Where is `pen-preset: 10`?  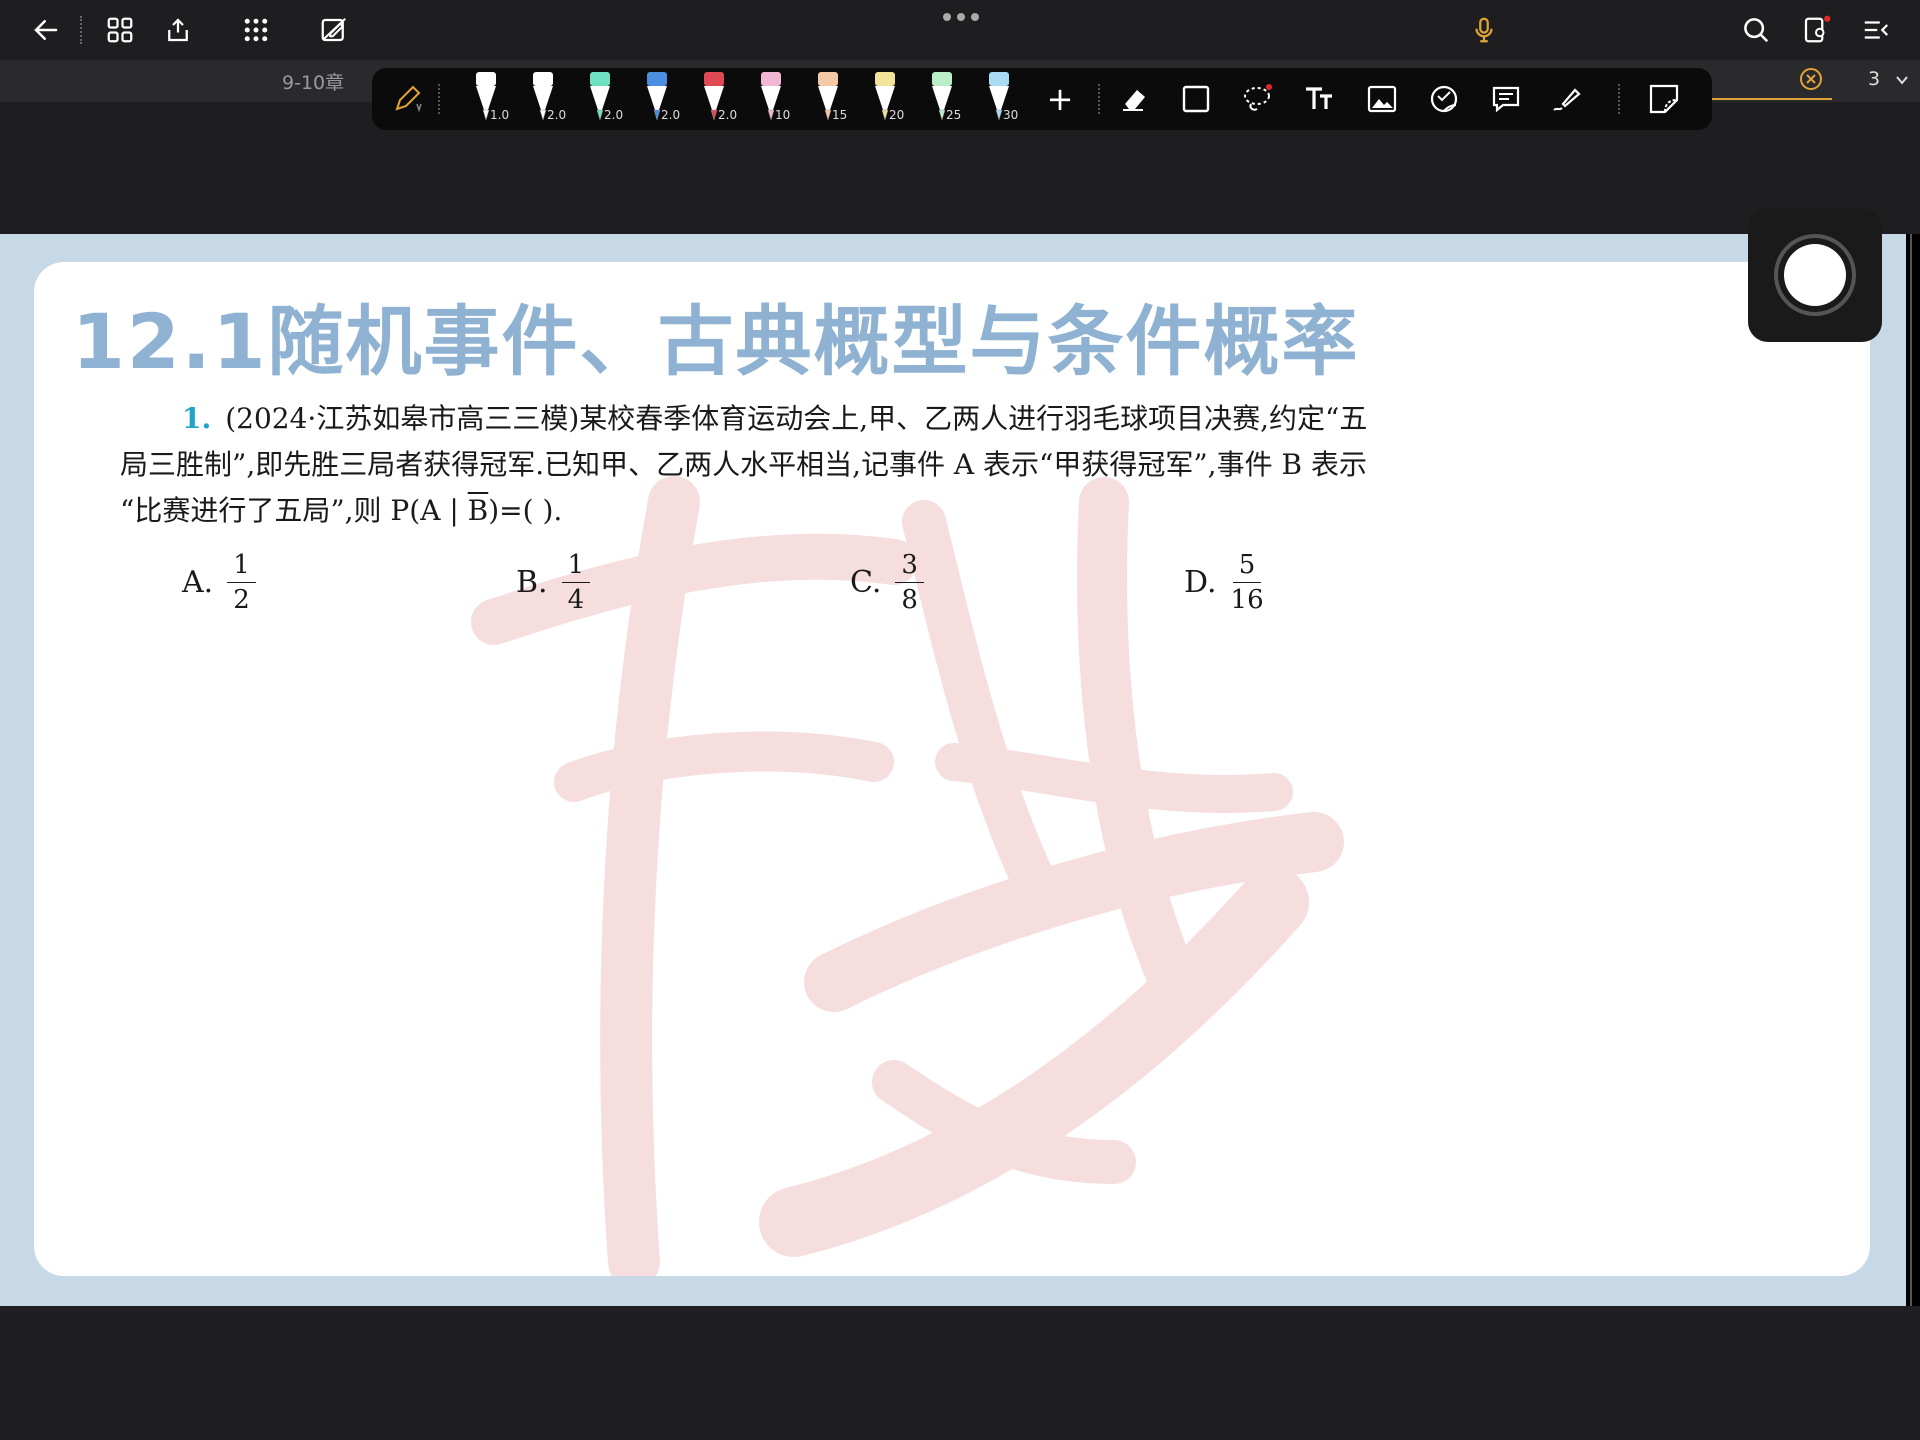 pen-preset: 10 is located at coordinates (771, 99).